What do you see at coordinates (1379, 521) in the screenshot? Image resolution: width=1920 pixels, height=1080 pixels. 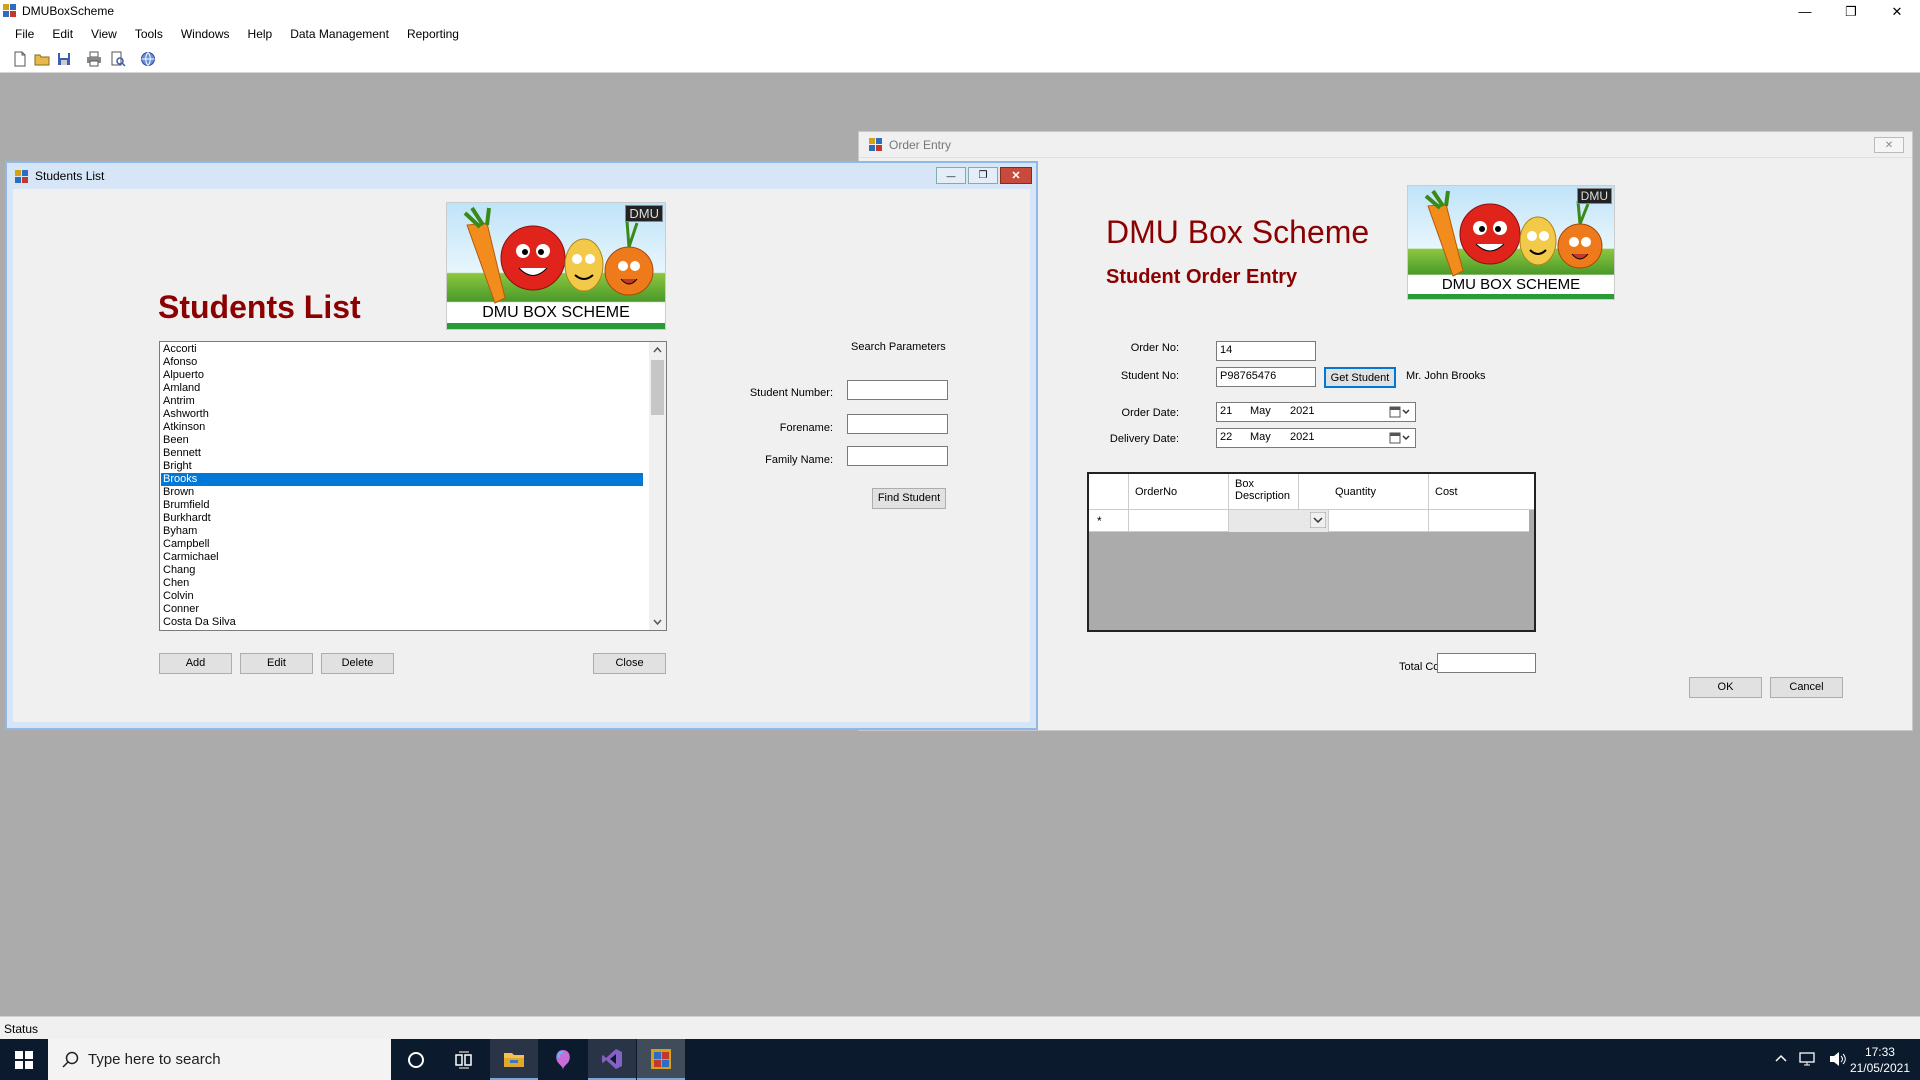 I see `grid-cell-quantity` at bounding box center [1379, 521].